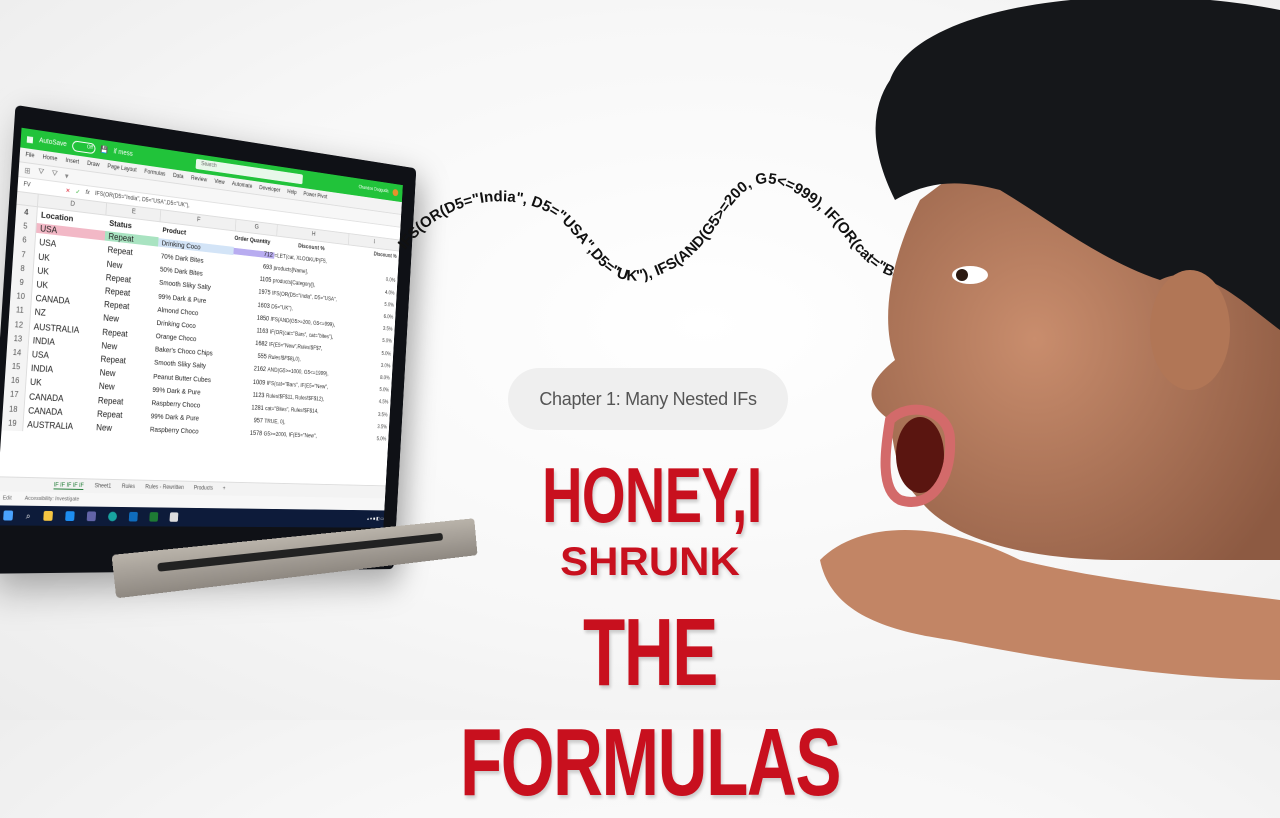 This screenshot has width=1280, height=818. Describe the element at coordinates (223, 489) in the screenshot. I see `add-sheet-button: +` at that location.